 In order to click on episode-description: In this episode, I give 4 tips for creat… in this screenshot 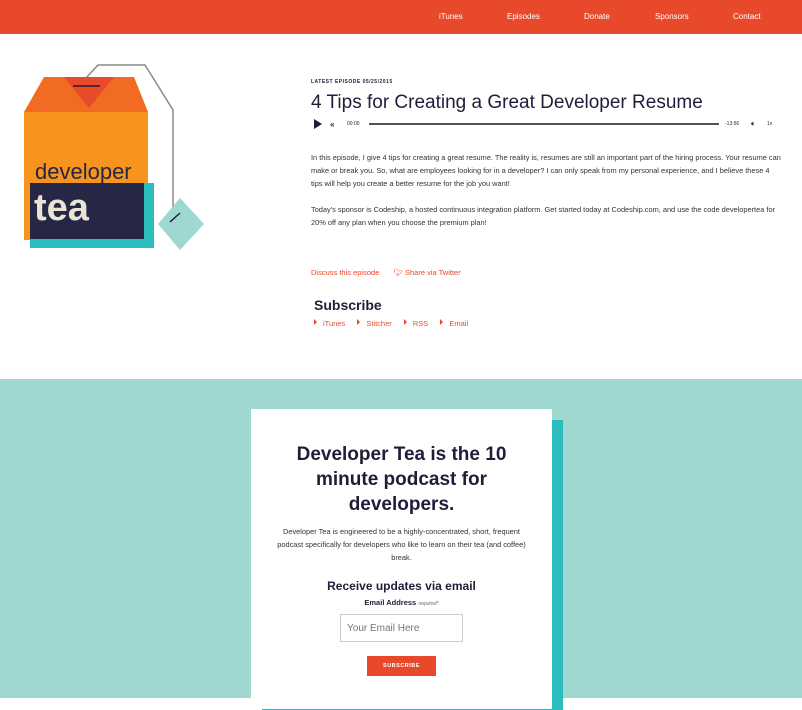, I will do `click(546, 170)`.